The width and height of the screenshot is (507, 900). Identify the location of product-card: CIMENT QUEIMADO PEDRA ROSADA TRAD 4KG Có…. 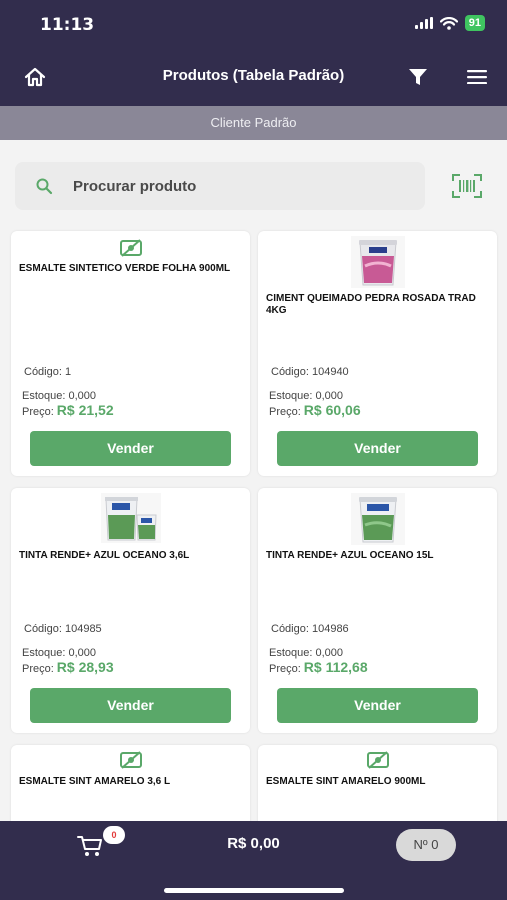
(377, 353).